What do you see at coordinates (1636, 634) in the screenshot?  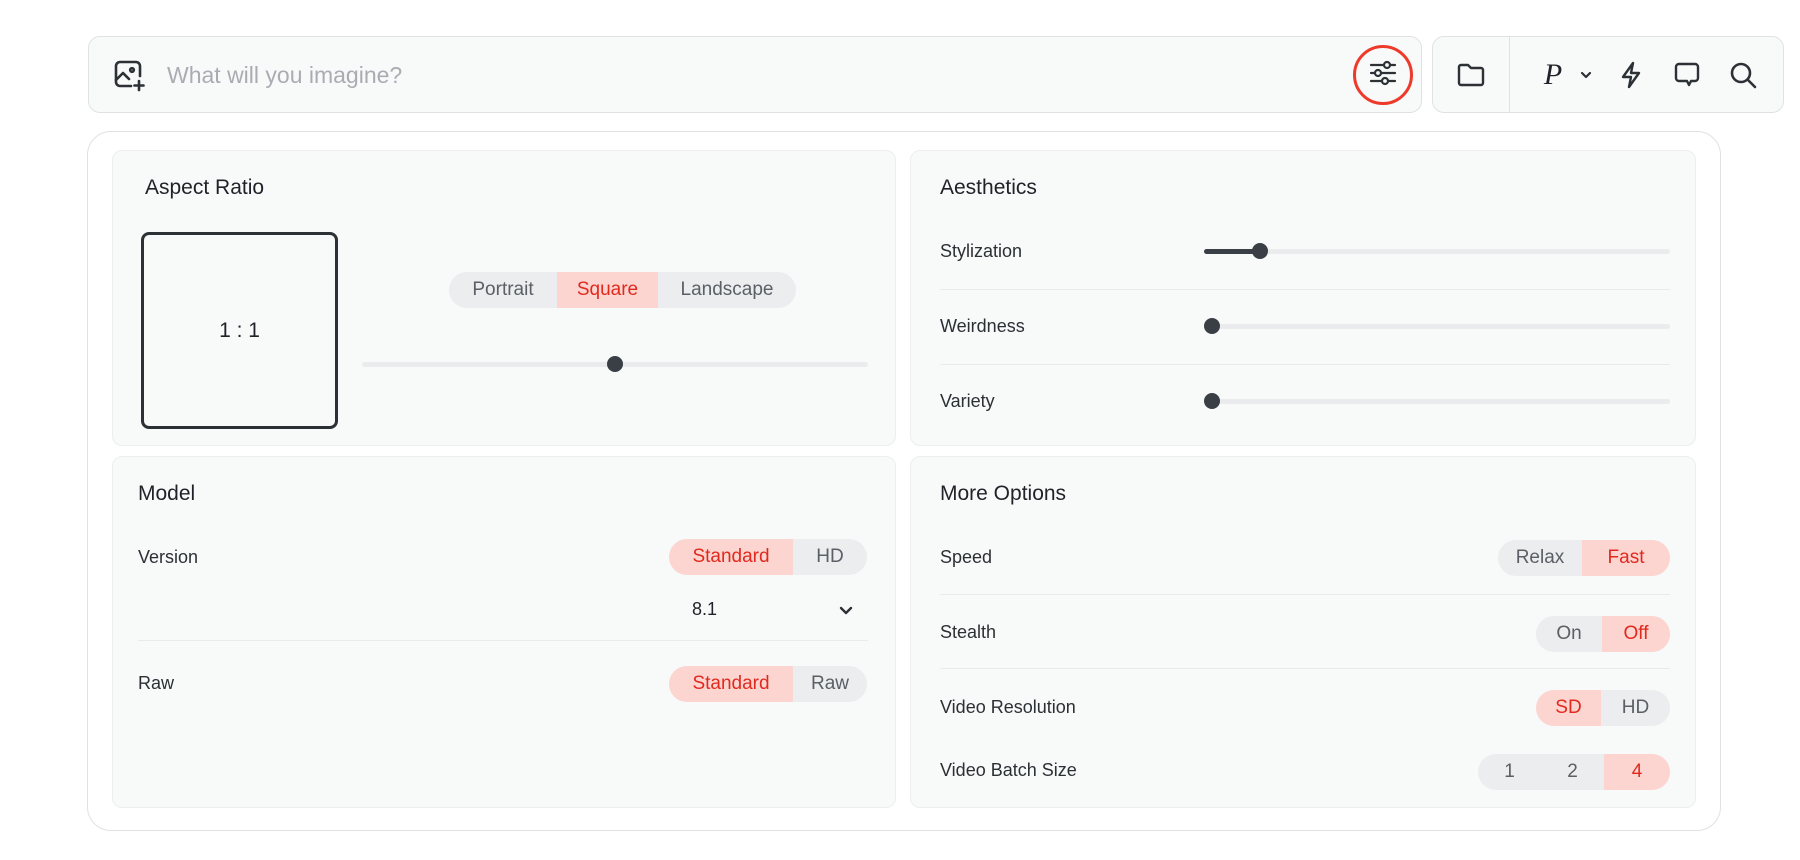 I see `stealth-off: Off` at bounding box center [1636, 634].